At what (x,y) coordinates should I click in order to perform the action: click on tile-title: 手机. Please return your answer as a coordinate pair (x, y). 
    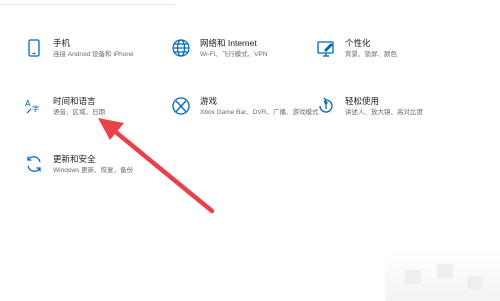
    Looking at the image, I should click on (62, 43).